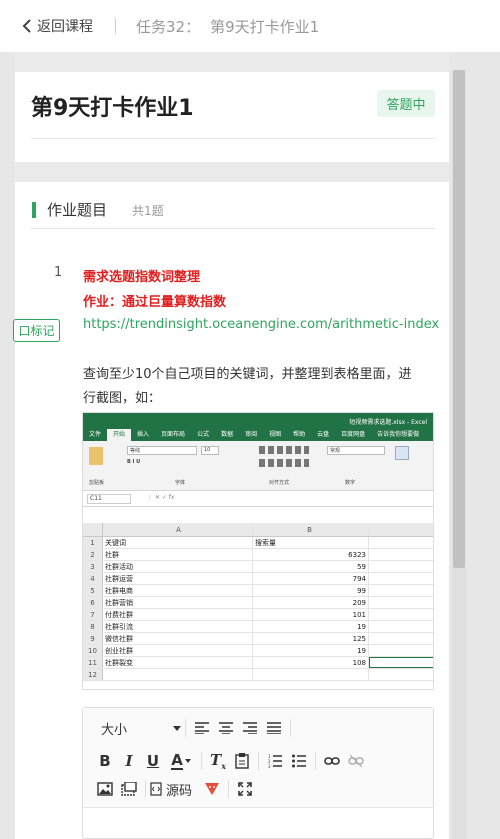 The height and width of the screenshot is (839, 500). I want to click on excel-tab: 开始, so click(119, 435).